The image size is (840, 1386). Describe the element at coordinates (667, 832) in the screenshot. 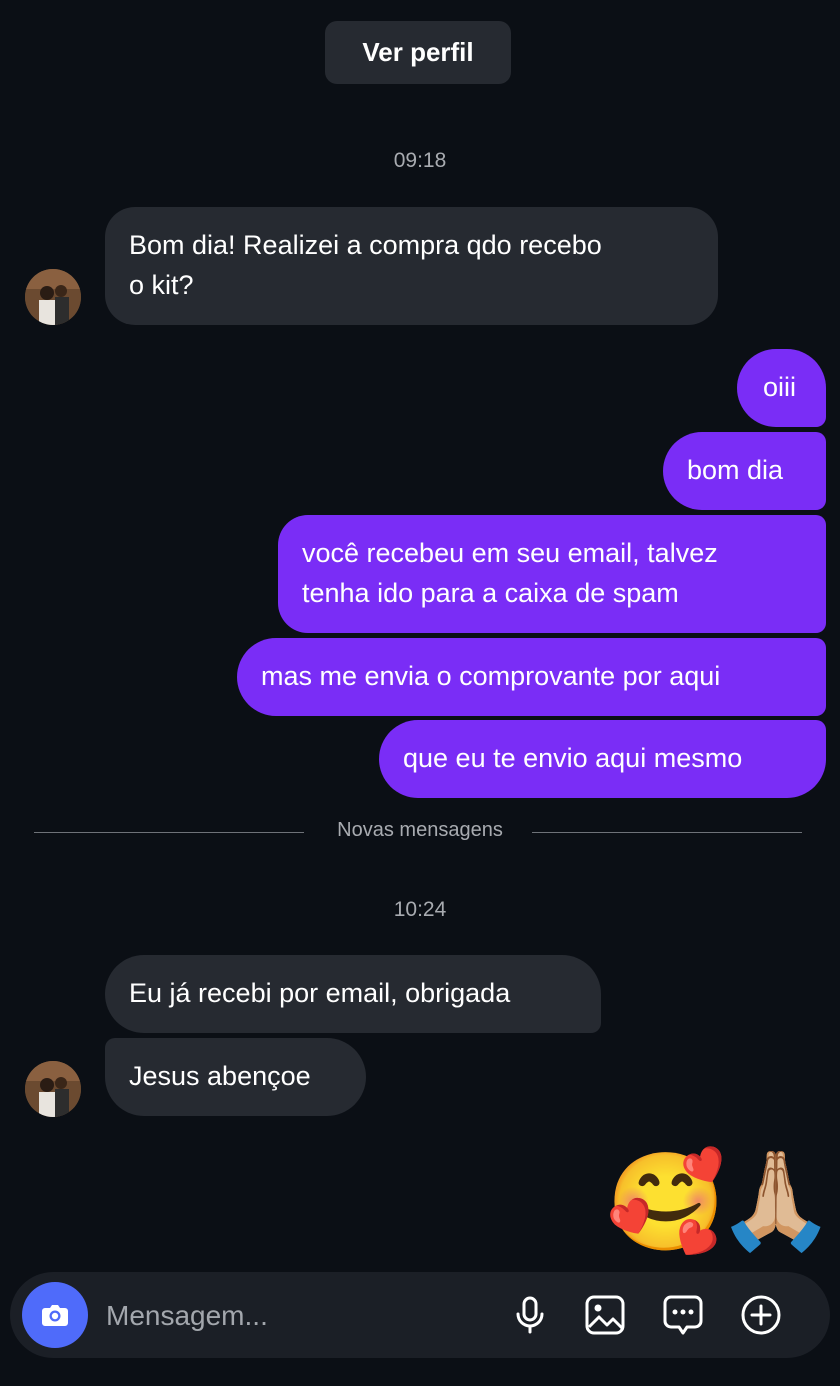

I see `divider-line-right` at that location.